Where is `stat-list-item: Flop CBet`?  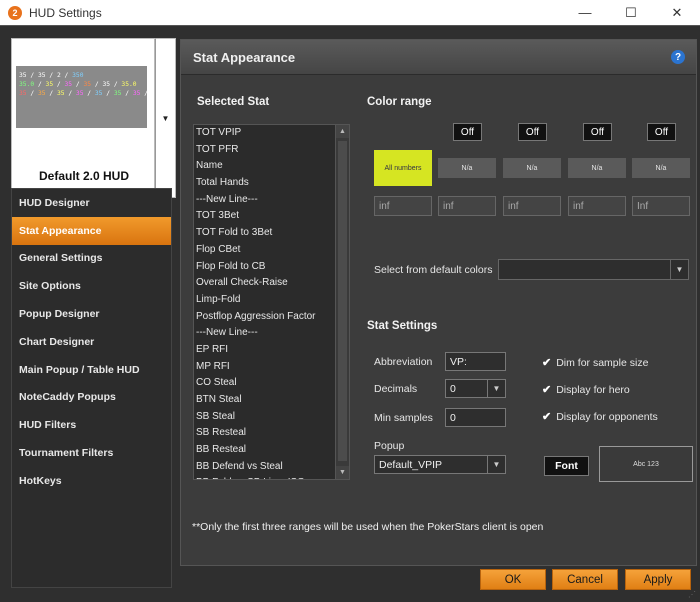
stat-list-item: Flop CBet is located at coordinates (265, 250).